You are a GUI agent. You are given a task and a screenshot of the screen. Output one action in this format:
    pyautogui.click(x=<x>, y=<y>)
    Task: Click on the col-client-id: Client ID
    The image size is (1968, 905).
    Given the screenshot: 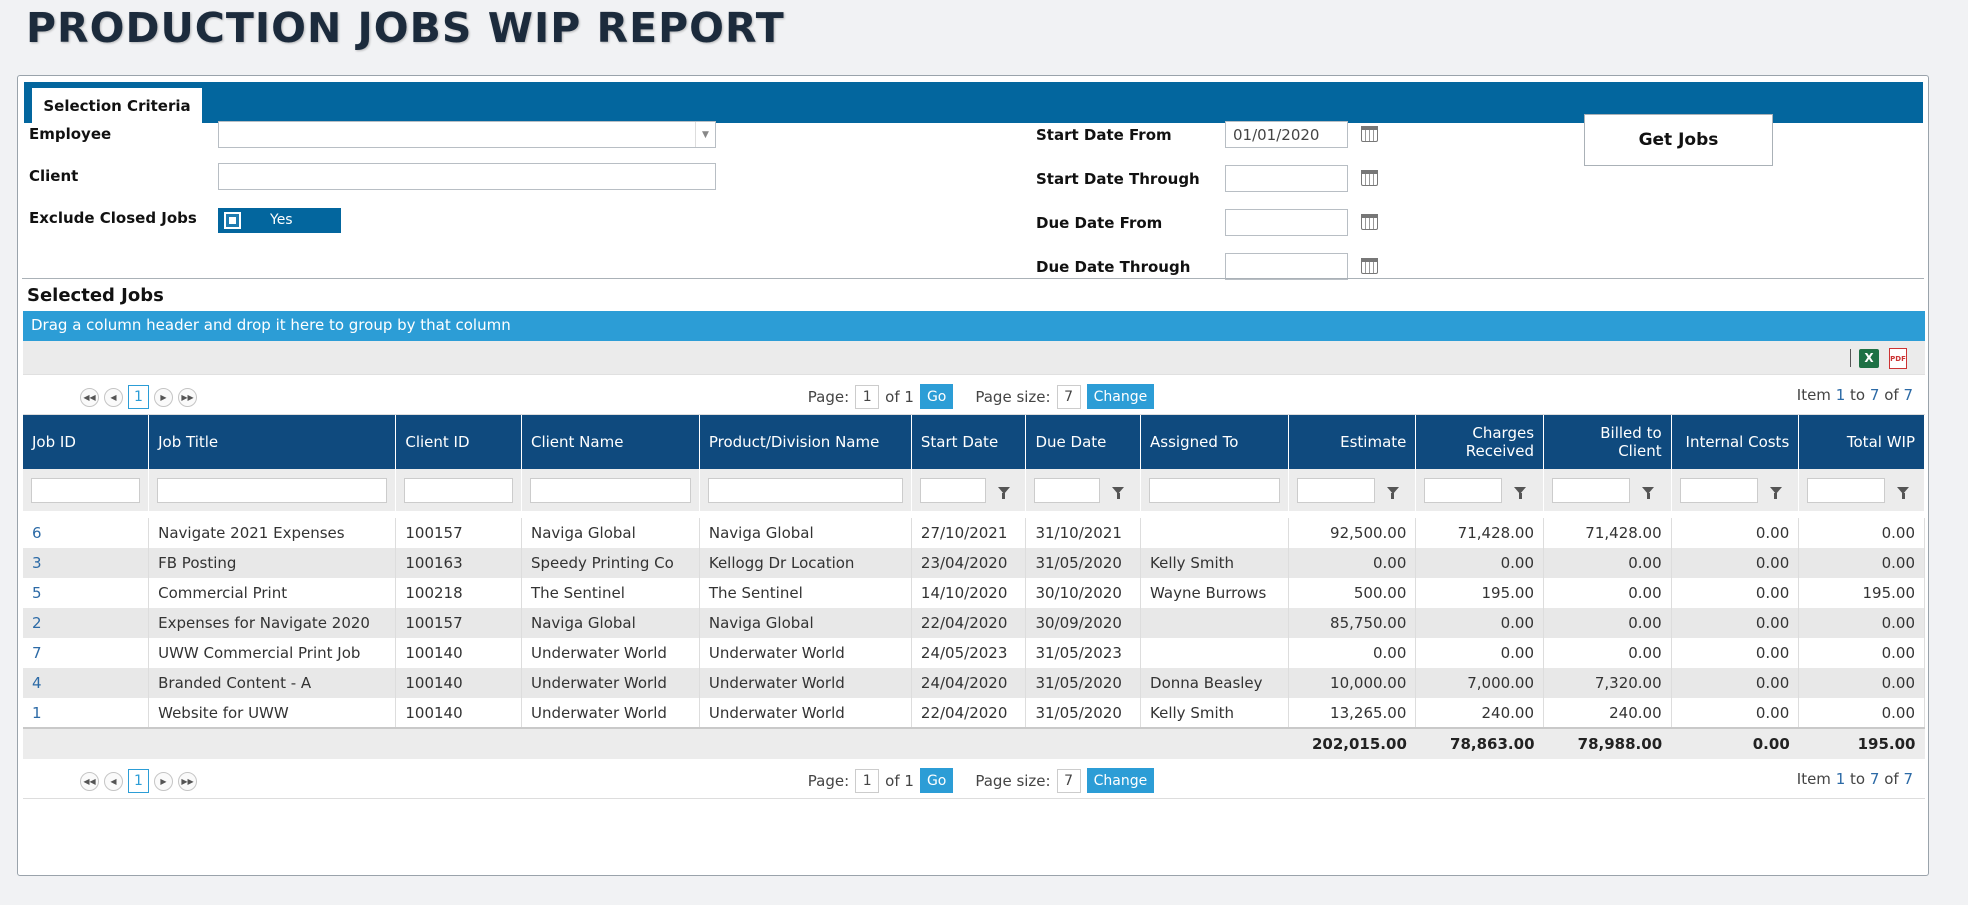 What is the action you would take?
    pyautogui.click(x=458, y=442)
    